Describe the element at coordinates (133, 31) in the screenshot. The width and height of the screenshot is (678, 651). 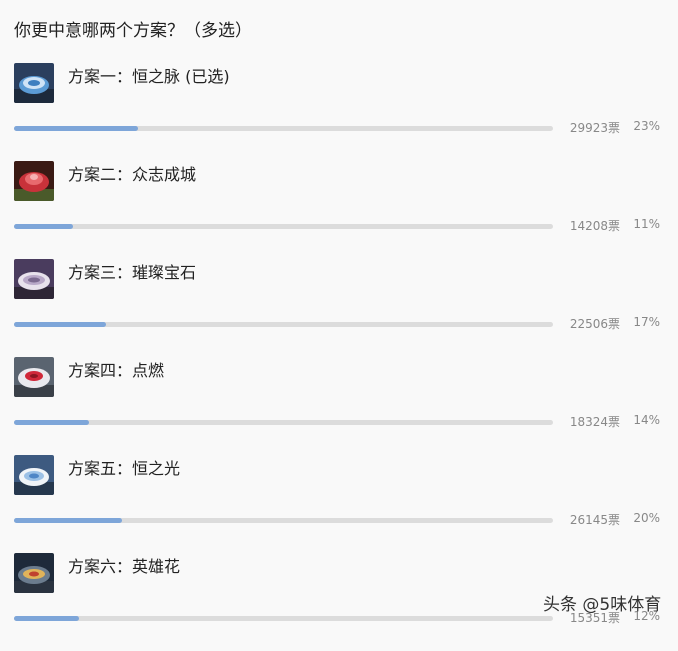
I see `poll-question: 你更中意哪两个方案？（多选）` at that location.